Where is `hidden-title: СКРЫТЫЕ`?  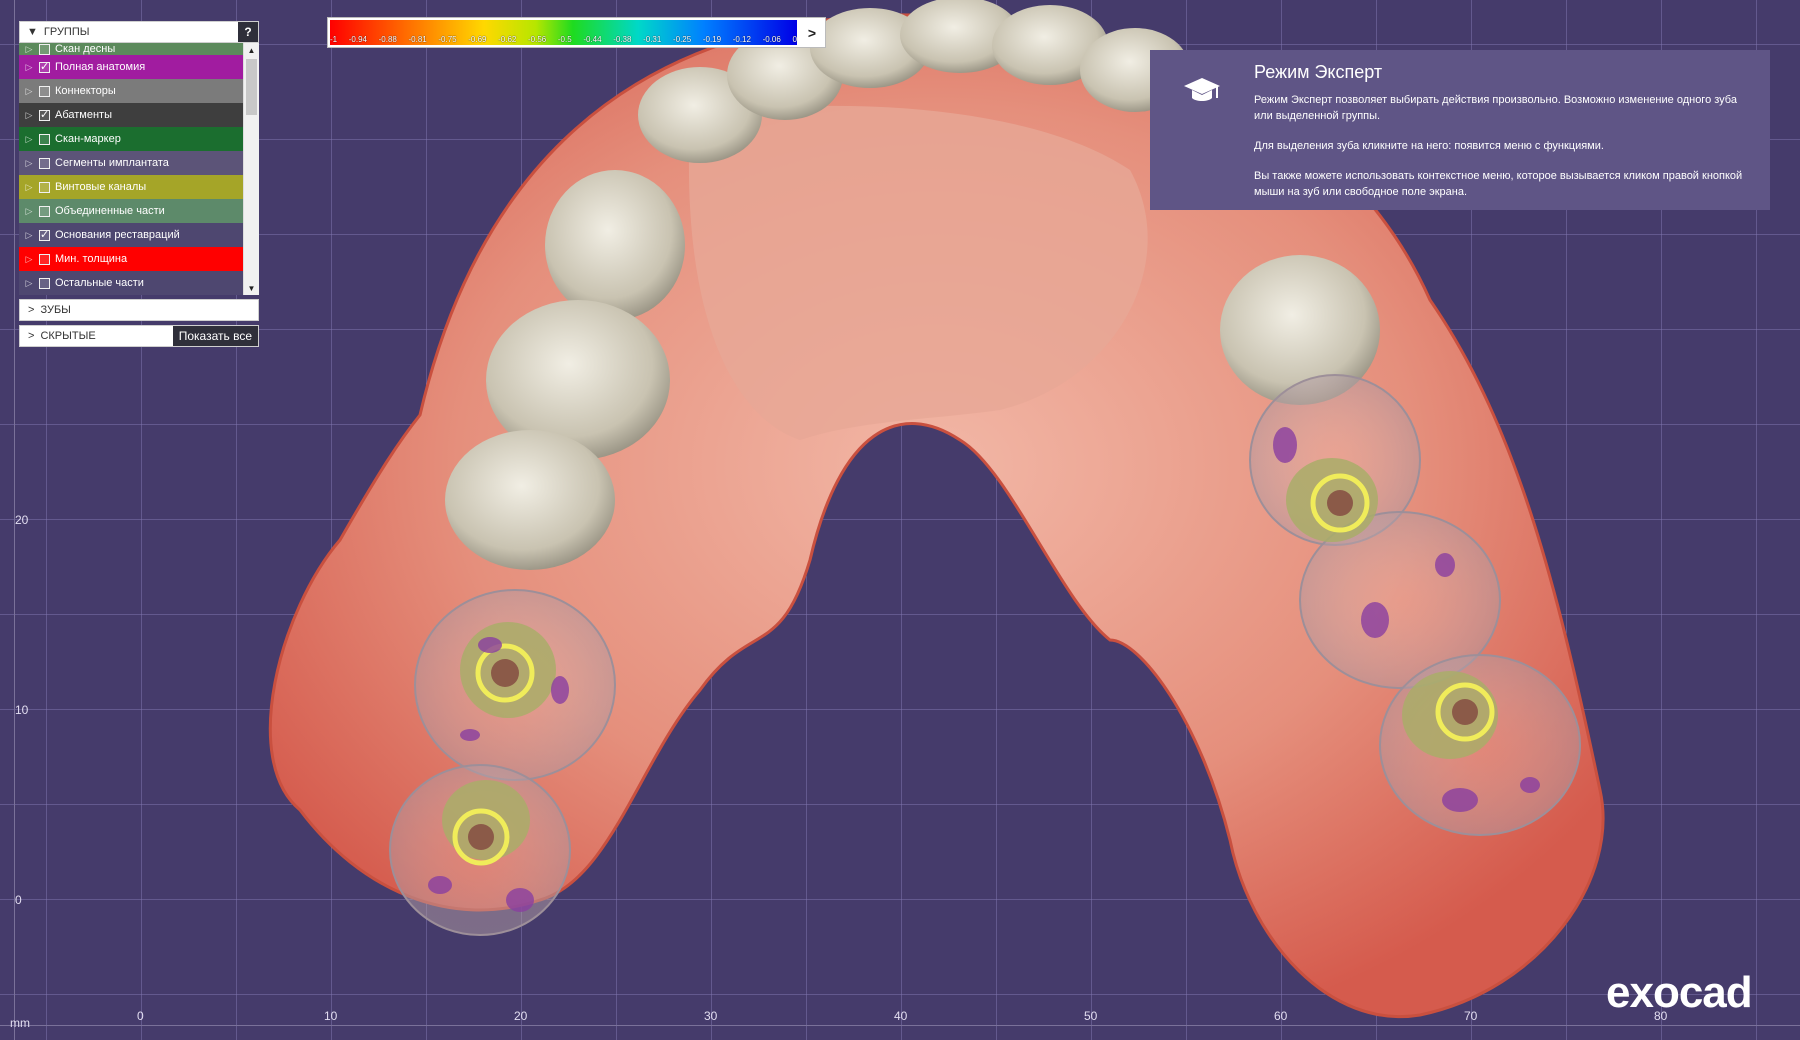 hidden-title: СКРЫТЫЕ is located at coordinates (68, 336).